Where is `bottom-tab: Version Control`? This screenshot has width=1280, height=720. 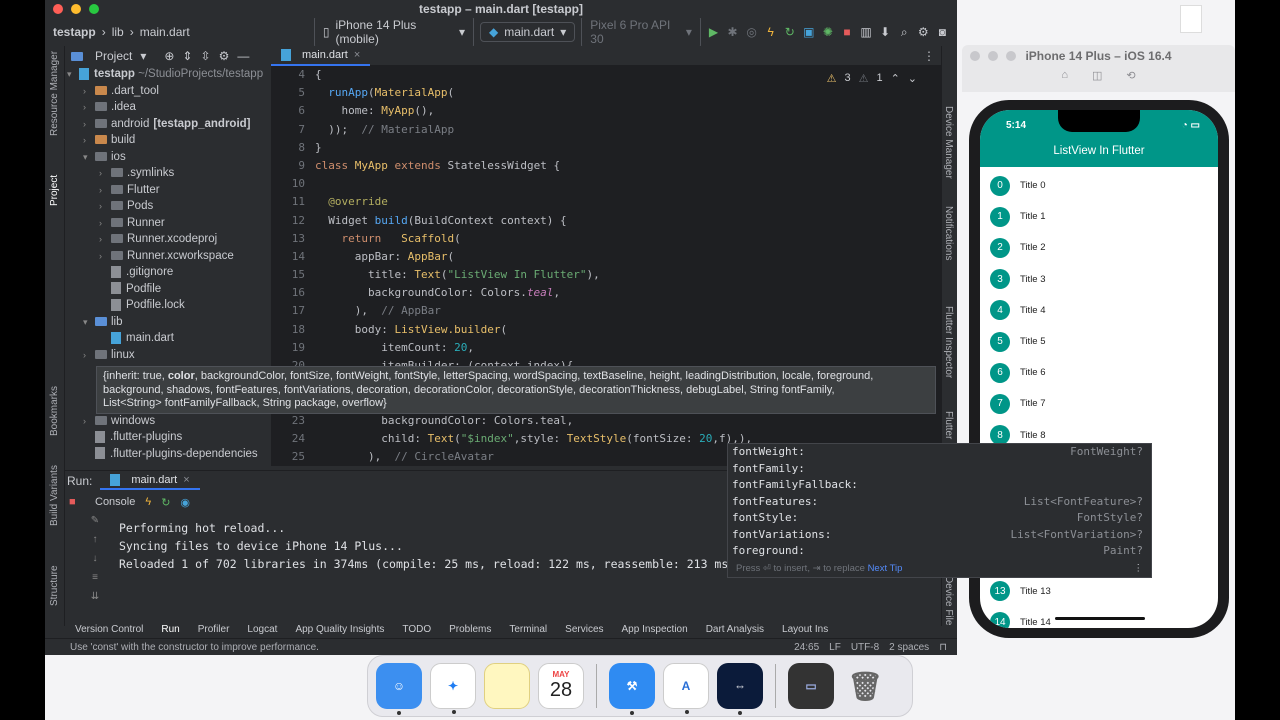 bottom-tab: Version Control is located at coordinates (109, 629).